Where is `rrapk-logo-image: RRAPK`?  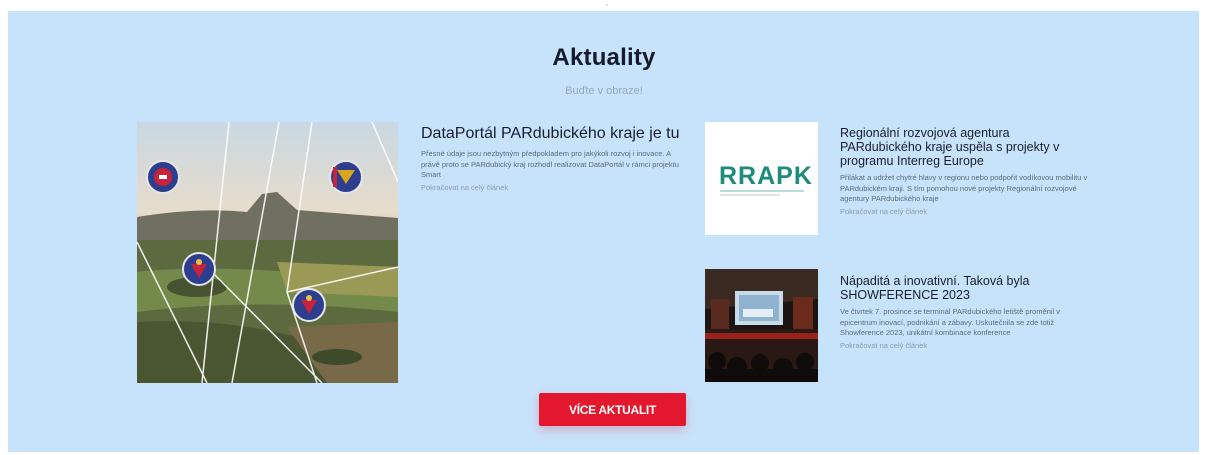
rrapk-logo-image: RRAPK is located at coordinates (761, 178).